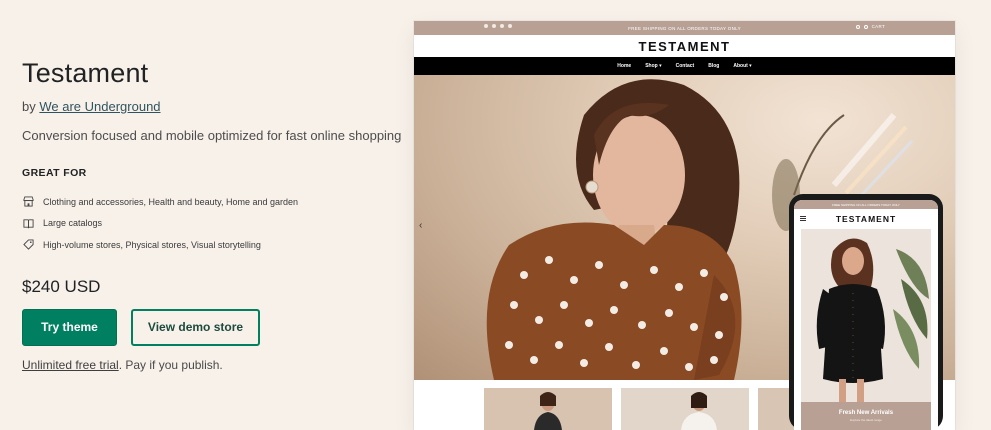  What do you see at coordinates (510, 26) in the screenshot?
I see `pinterest-icon` at bounding box center [510, 26].